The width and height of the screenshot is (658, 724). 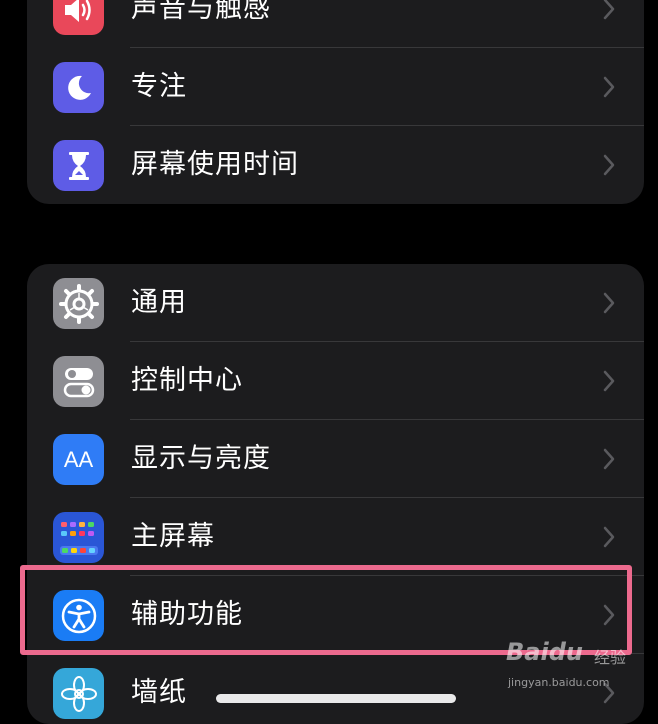 What do you see at coordinates (544, 652) in the screenshot?
I see `watermark-brand: Baidu` at bounding box center [544, 652].